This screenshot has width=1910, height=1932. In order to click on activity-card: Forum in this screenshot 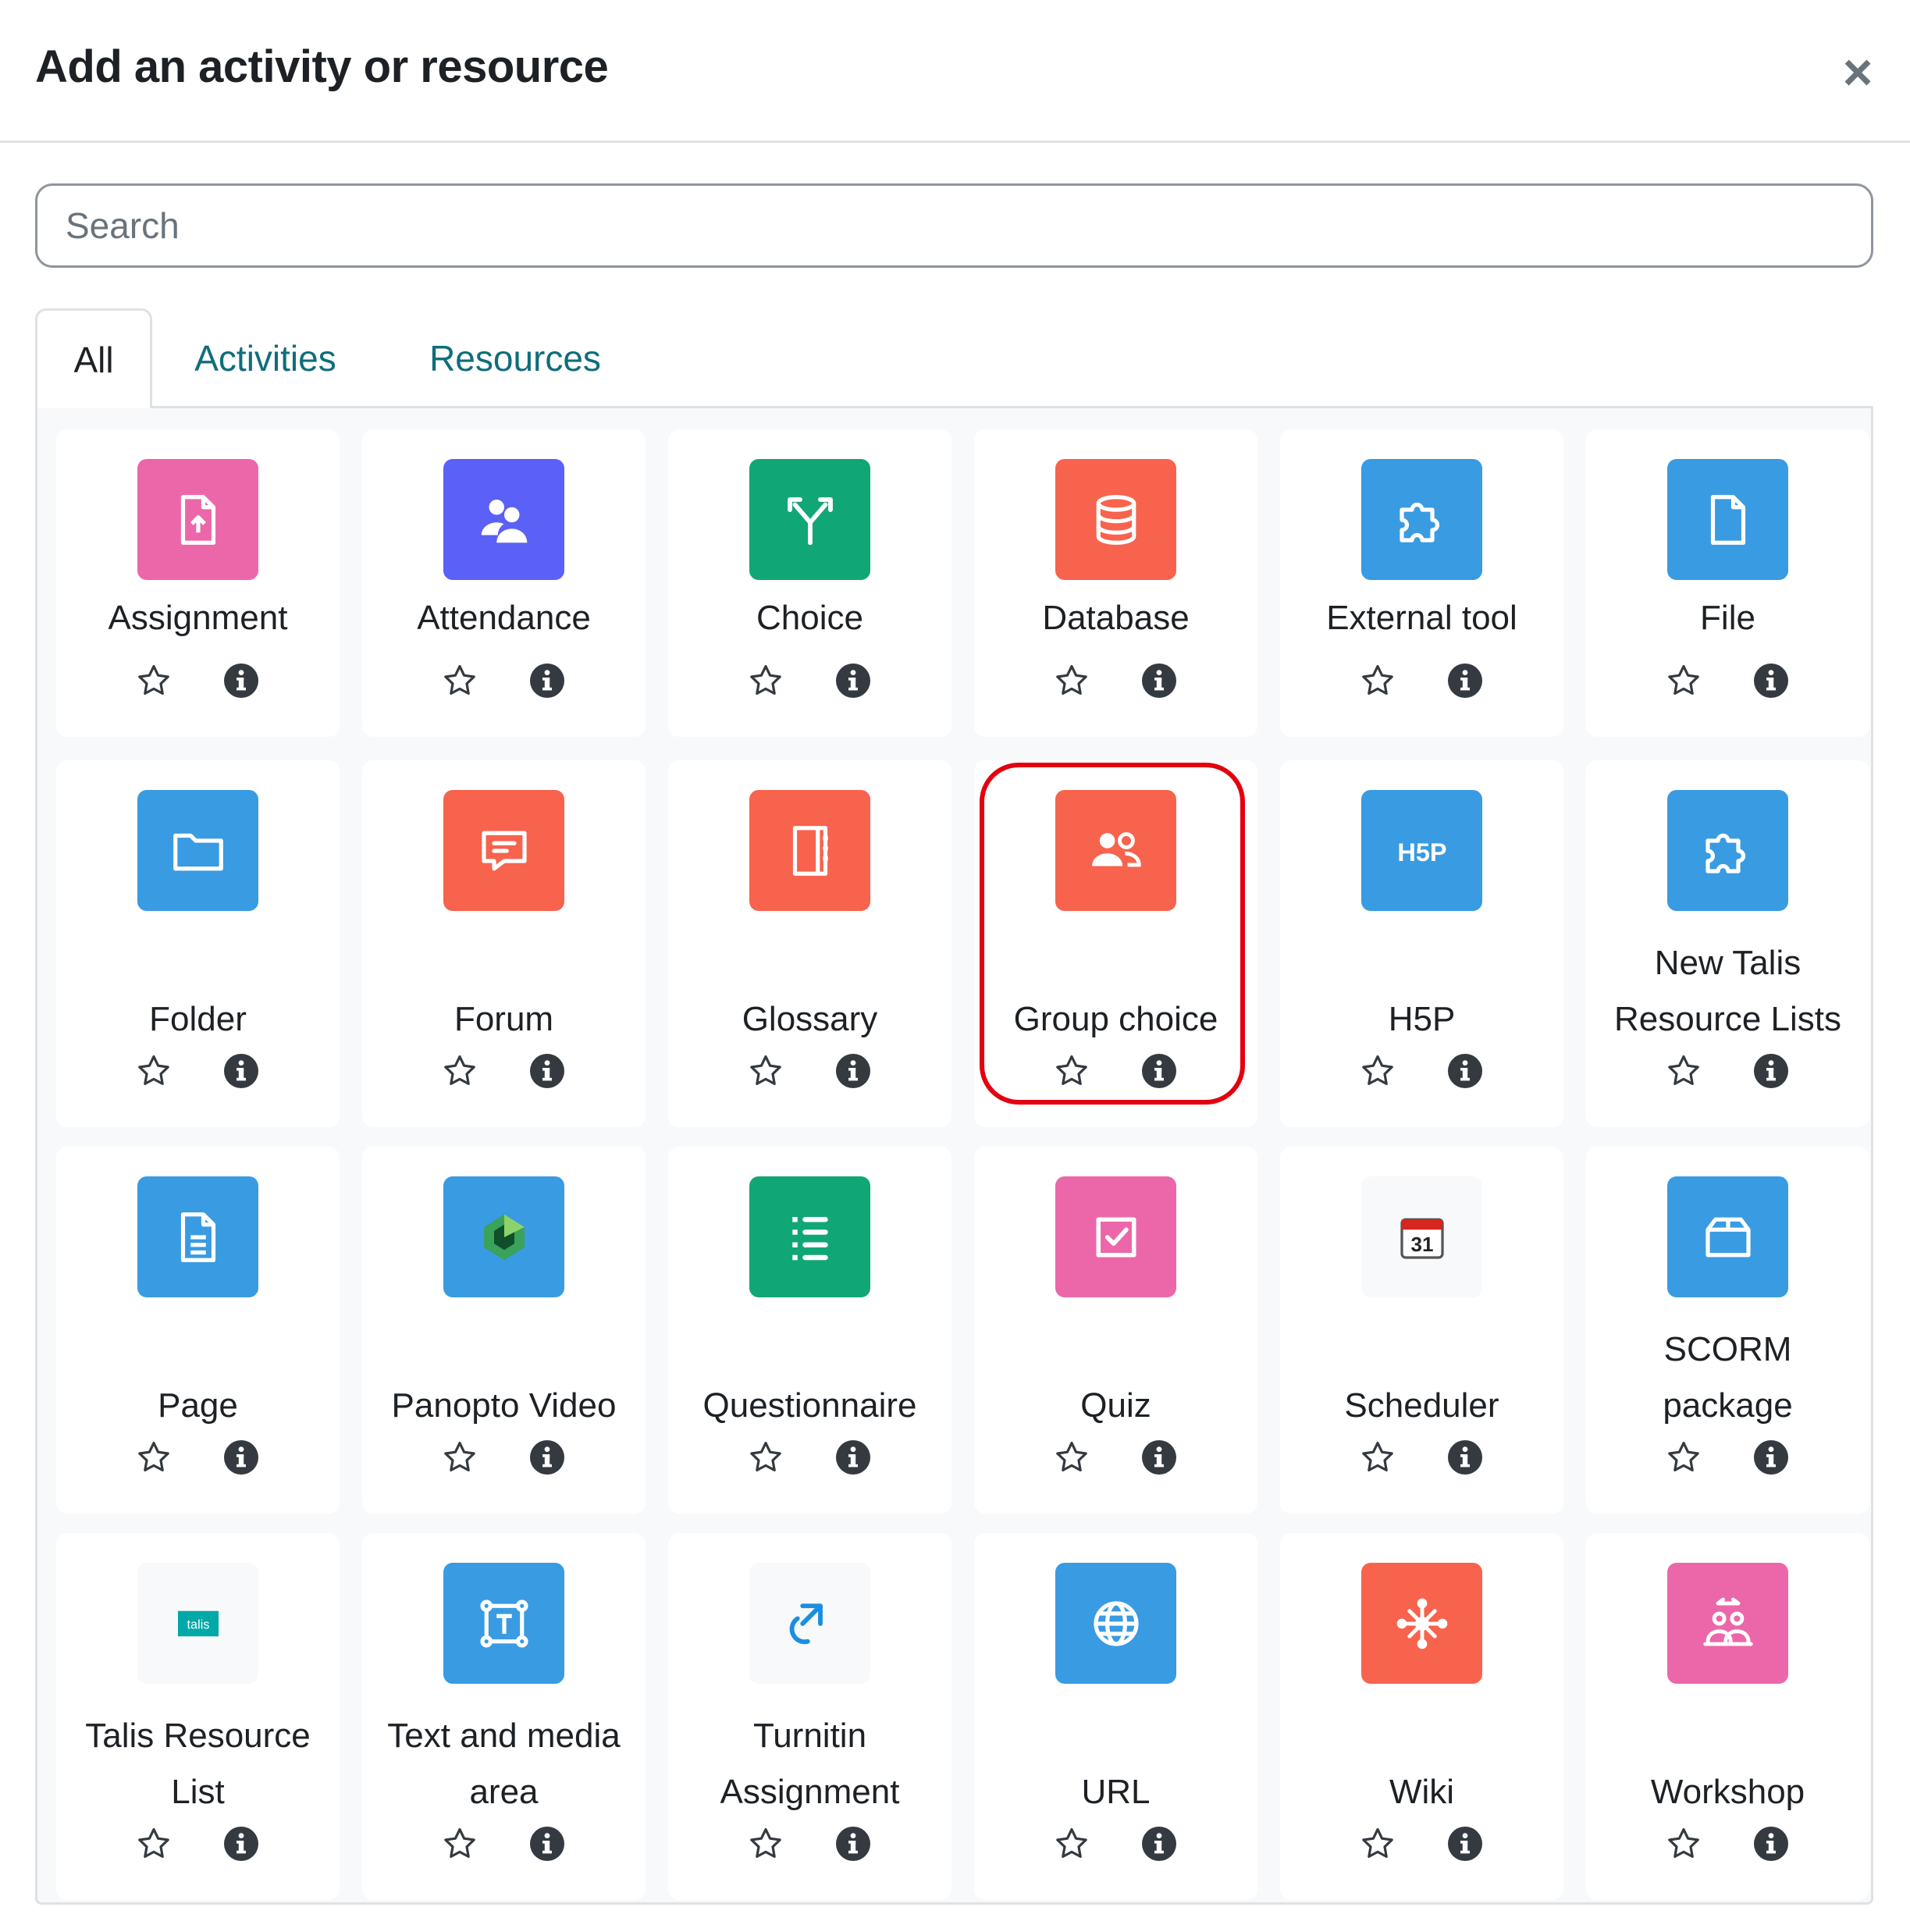, I will do `click(504, 943)`.